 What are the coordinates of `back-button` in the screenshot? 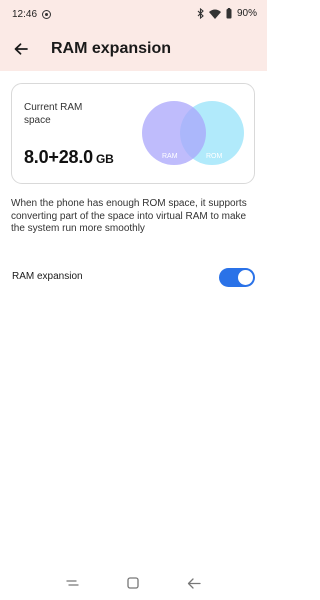 It's located at (21, 49).